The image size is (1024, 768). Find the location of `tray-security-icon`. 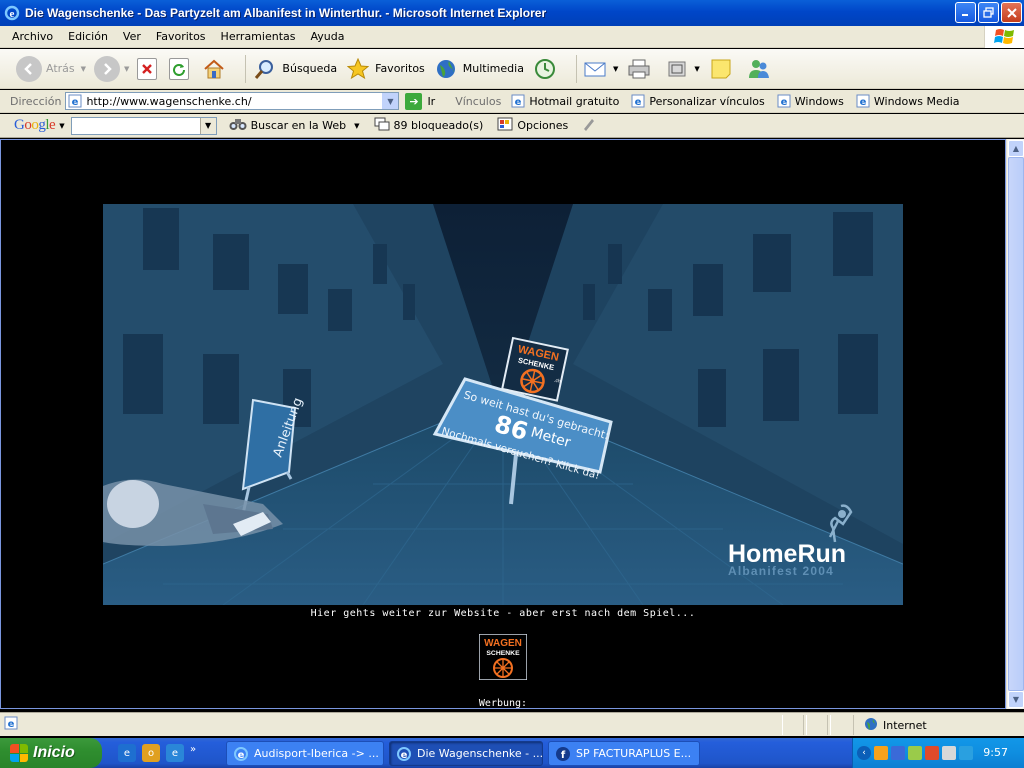

tray-security-icon is located at coordinates (915, 753).